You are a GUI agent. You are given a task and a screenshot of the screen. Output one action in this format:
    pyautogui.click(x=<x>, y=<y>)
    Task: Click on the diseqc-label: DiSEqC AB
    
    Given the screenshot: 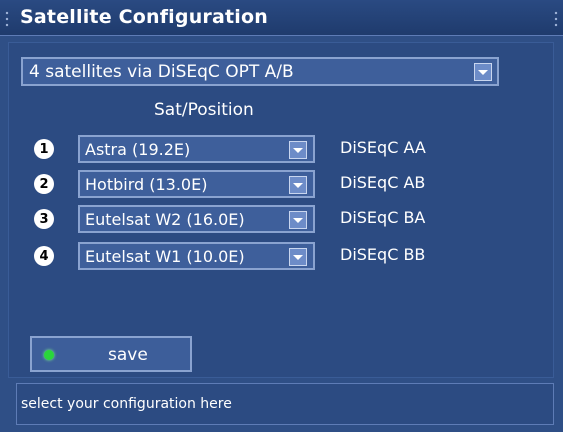 What is the action you would take?
    pyautogui.click(x=383, y=182)
    